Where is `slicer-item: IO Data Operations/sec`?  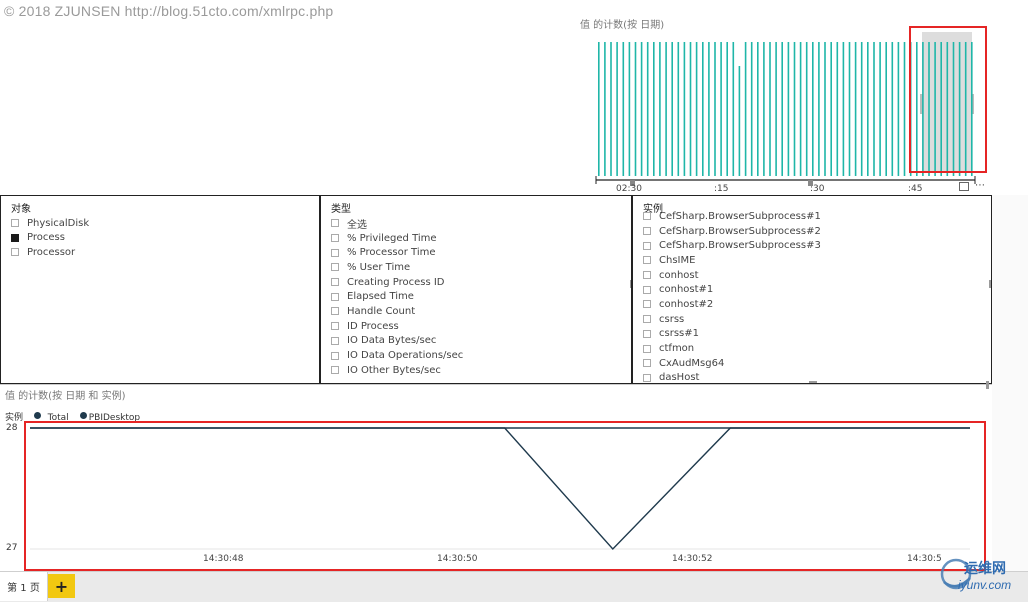 slicer-item: IO Data Operations/sec is located at coordinates (478, 355).